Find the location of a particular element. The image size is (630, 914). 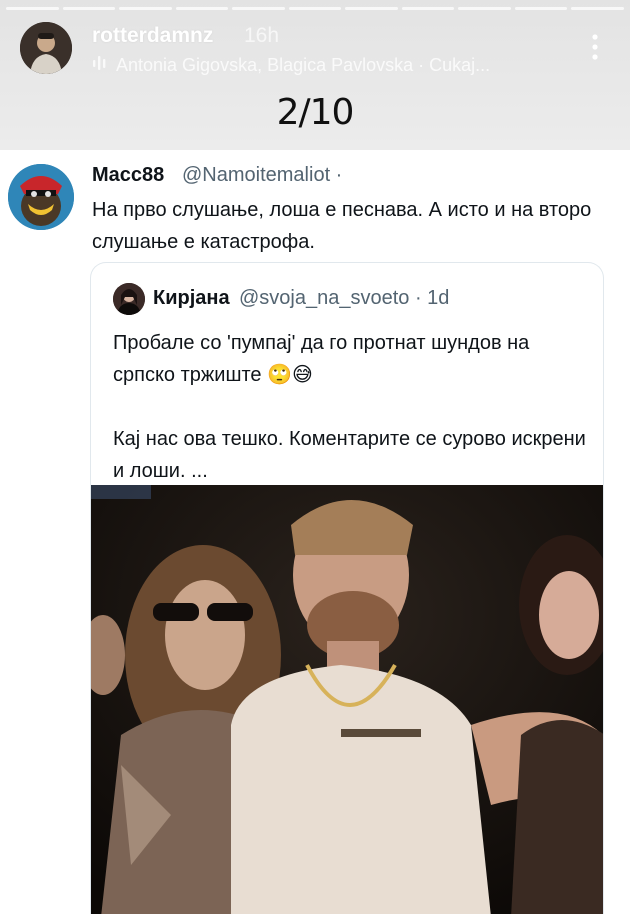

more-options-icon is located at coordinates (595, 47).